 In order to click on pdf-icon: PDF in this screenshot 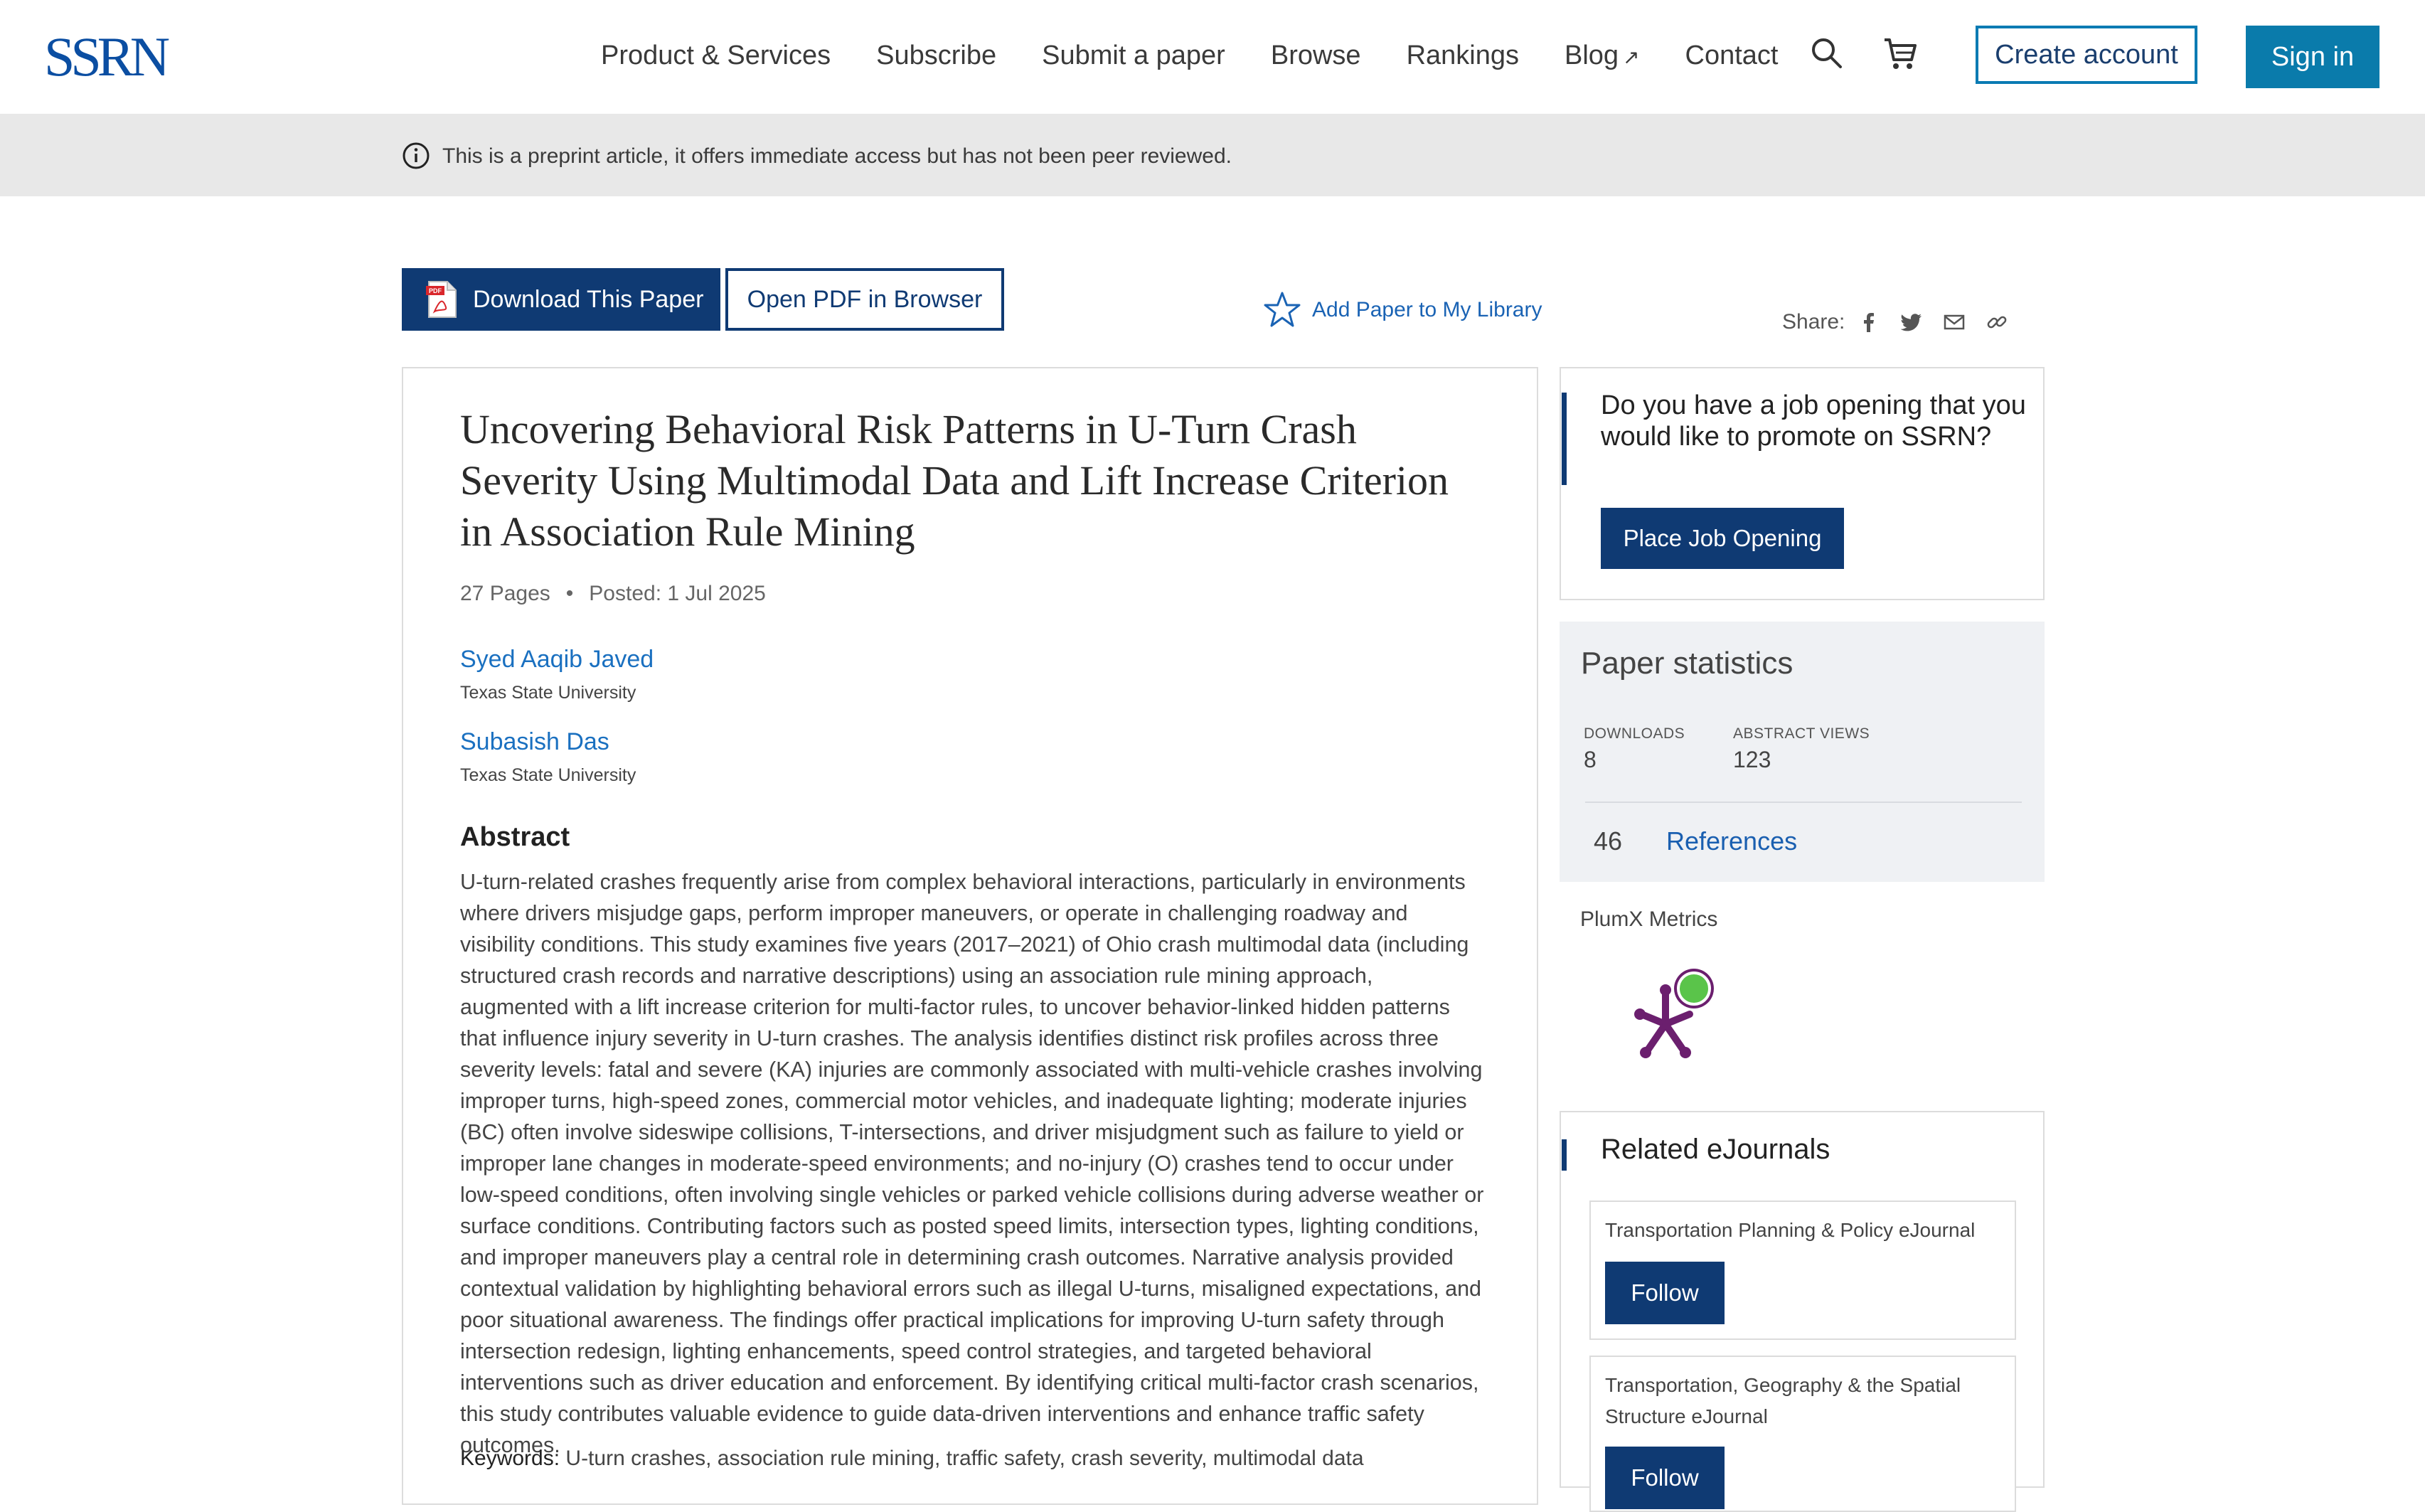, I will do `click(441, 299)`.